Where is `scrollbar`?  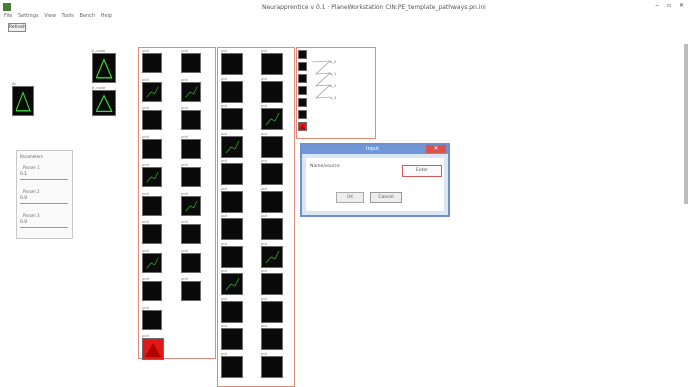
scrollbar is located at coordinates (686, 124).